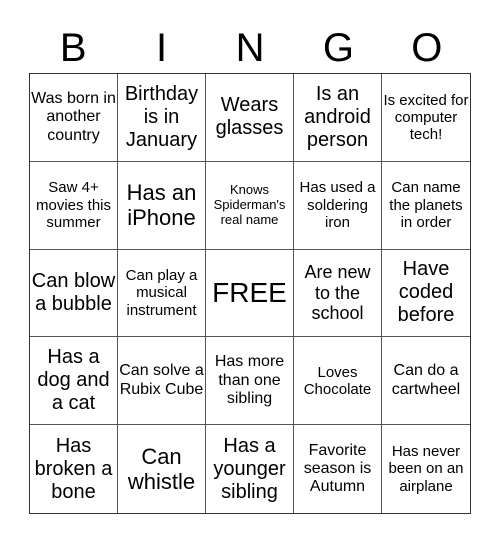  I want to click on bingo-cell: Has never been on an airplane, so click(426, 469).